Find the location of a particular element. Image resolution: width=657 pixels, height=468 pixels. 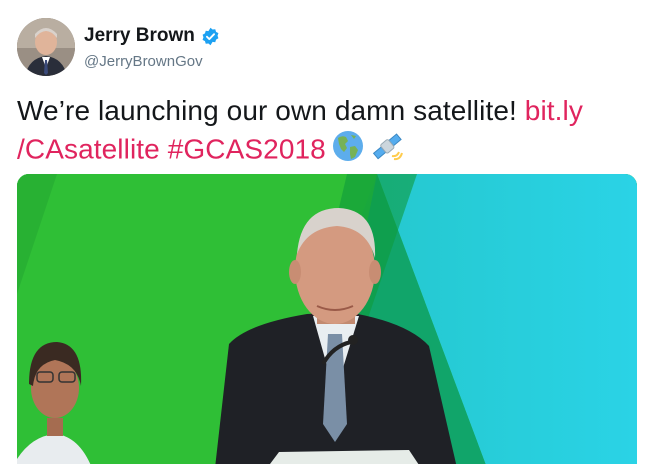

tweet-link-part2: /CAsatellite is located at coordinates (88, 149).